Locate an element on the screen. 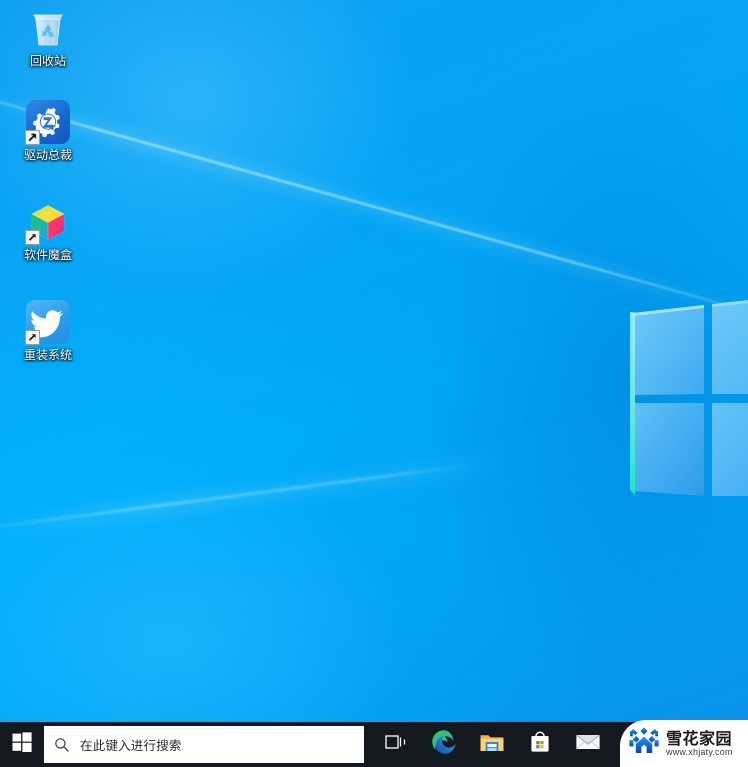 The image size is (748, 767). desktop-icon-driver-zongcai: 驱动总裁 is located at coordinates (48, 131).